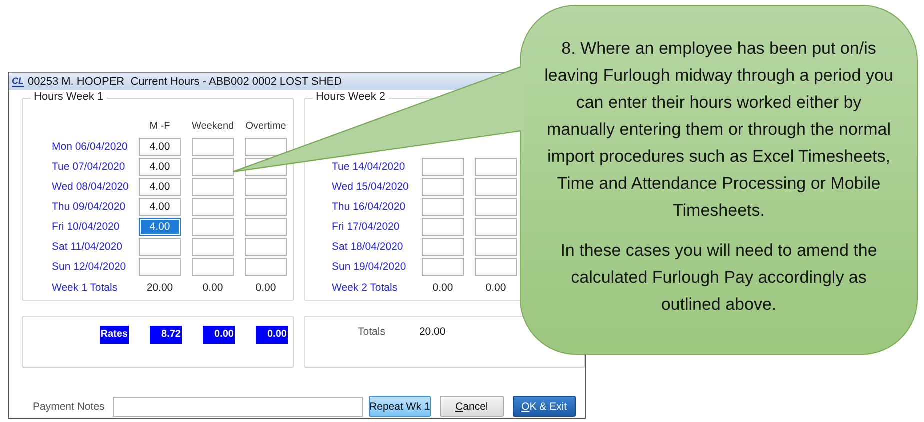  I want to click on window-title: 00253 M. HOOPER Current Hours - ABB002 0002 LOST SHED, so click(185, 82).